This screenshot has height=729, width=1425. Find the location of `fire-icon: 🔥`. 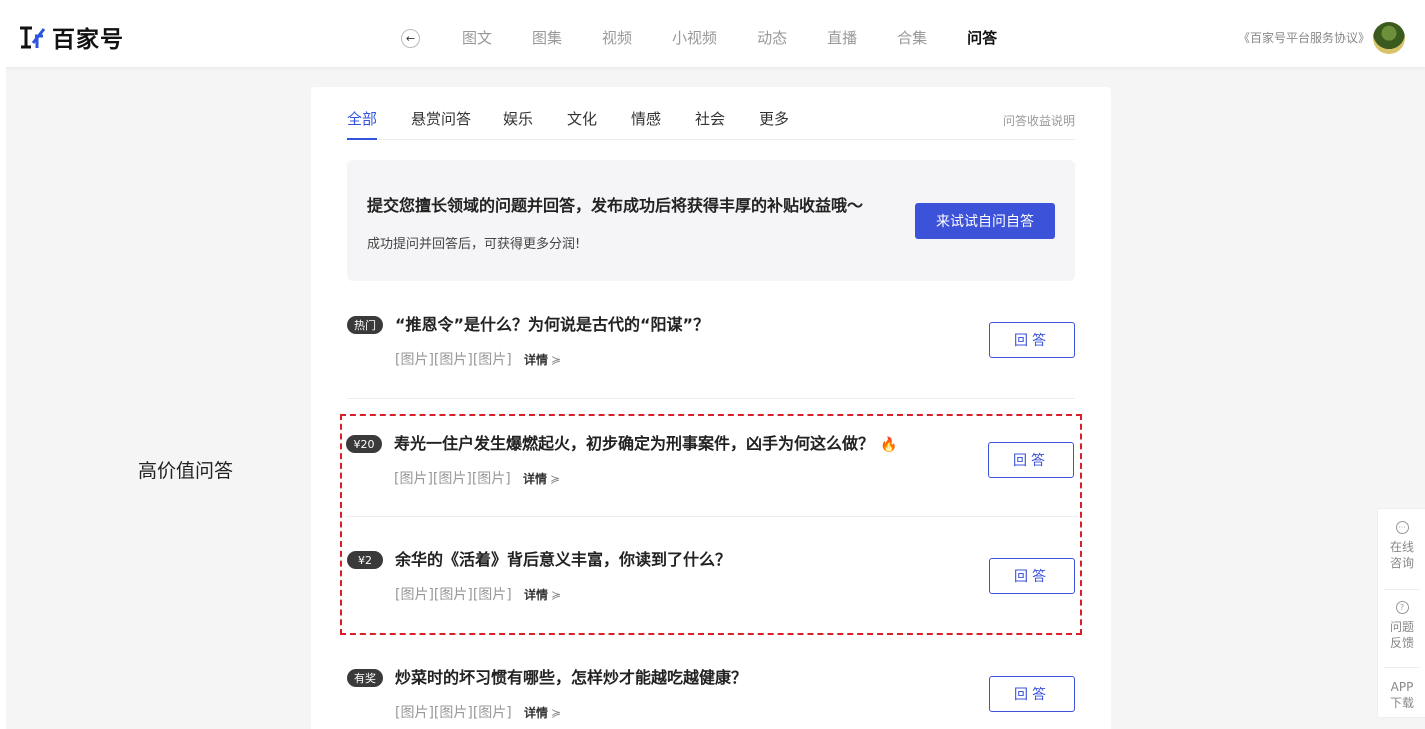

fire-icon: 🔥 is located at coordinates (889, 445).